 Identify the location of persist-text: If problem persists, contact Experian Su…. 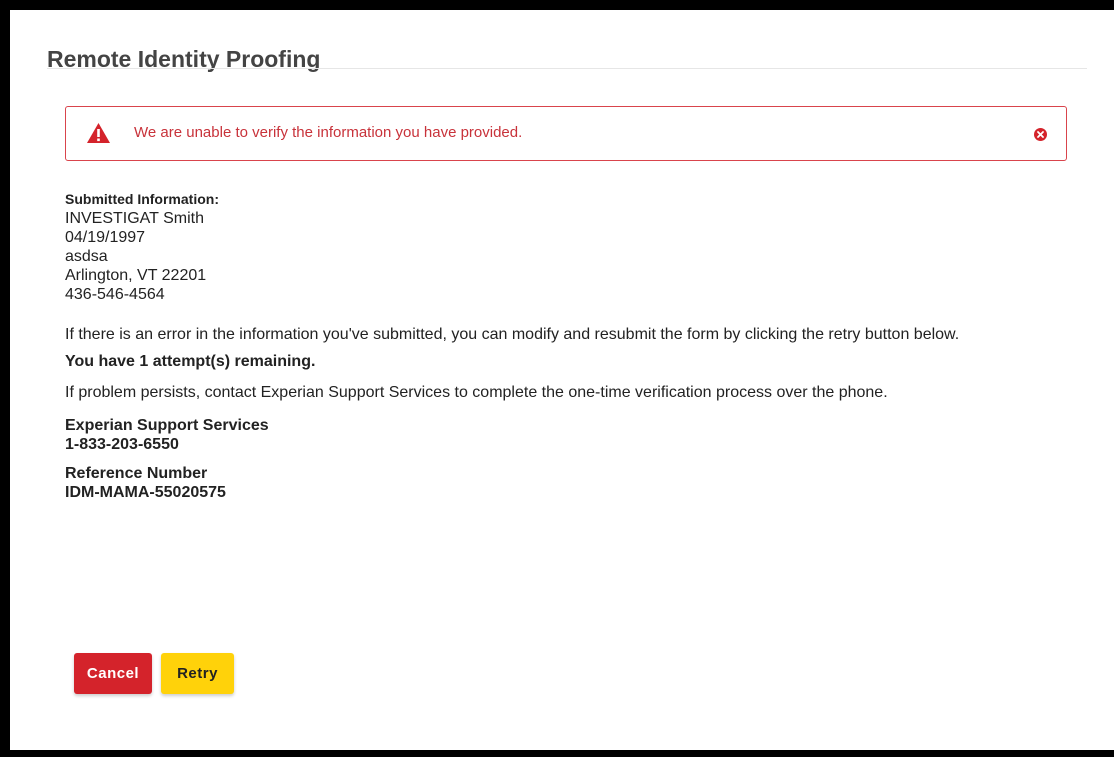
(476, 392).